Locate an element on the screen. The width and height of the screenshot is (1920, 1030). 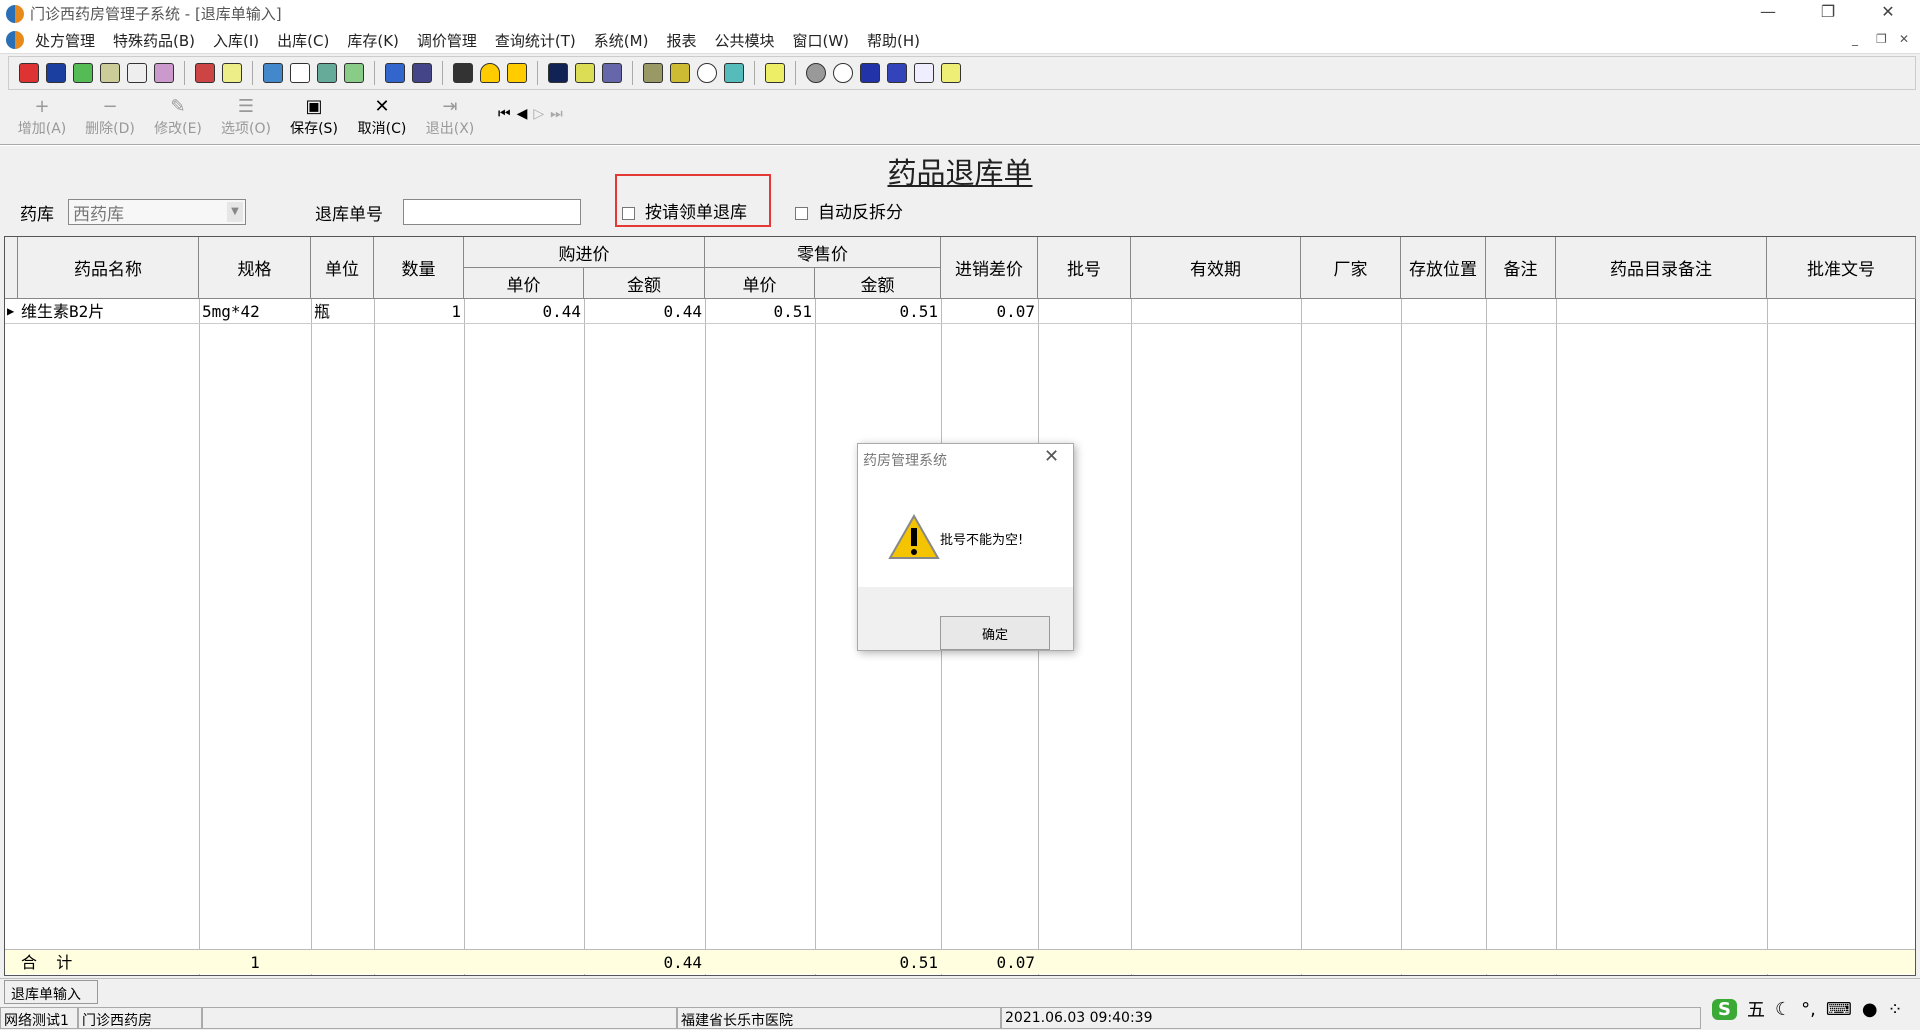
checkmark-icon is located at coordinates (83, 73).